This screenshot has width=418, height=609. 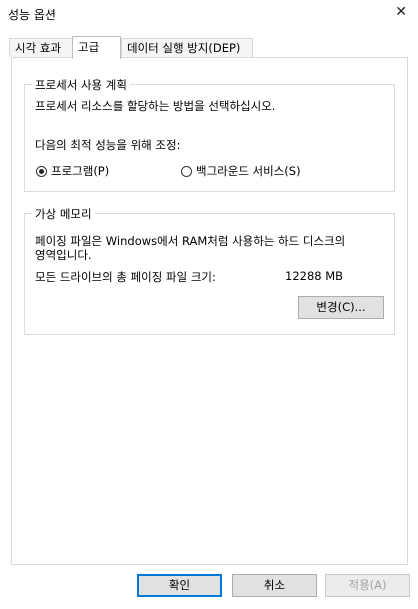 I want to click on paging-description-line2: 영역입니다., so click(x=63, y=255).